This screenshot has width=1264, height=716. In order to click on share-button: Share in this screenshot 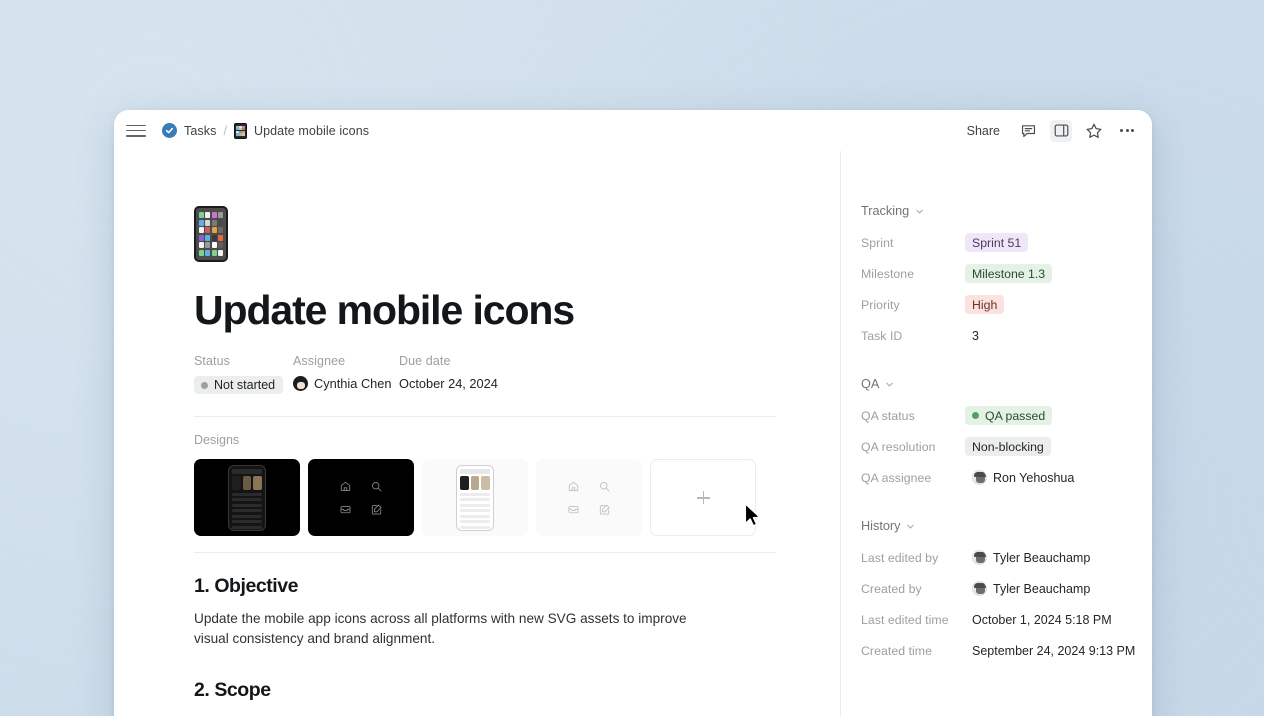, I will do `click(983, 131)`.